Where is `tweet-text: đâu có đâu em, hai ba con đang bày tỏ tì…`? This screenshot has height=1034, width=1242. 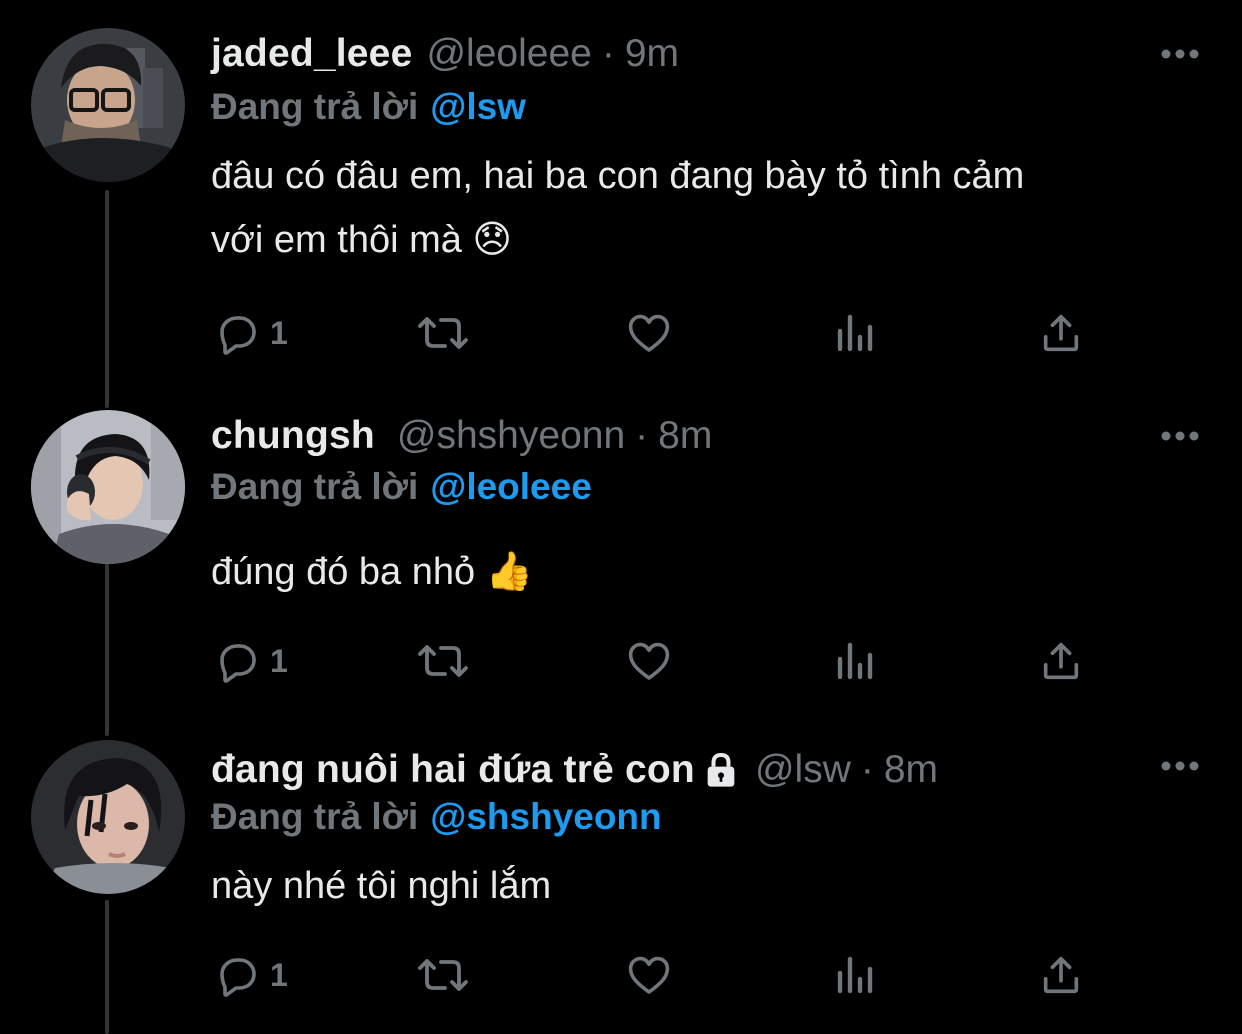 tweet-text: đâu có đâu em, hai ba con đang bày tỏ tì… is located at coordinates (711, 208).